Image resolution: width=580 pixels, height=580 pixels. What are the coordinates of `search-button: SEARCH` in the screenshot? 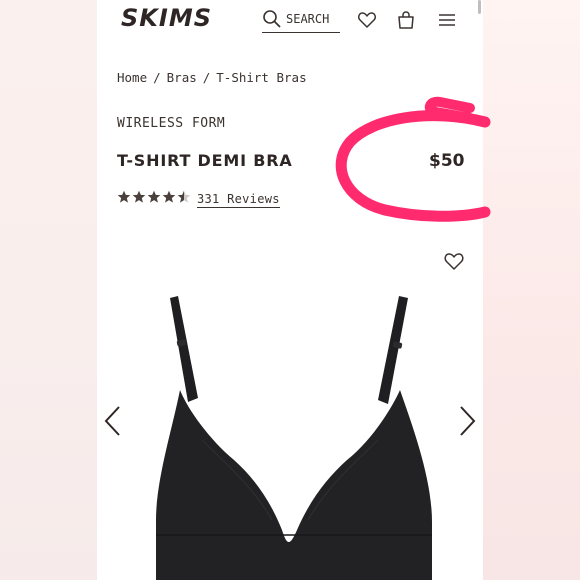 It's located at (301, 19).